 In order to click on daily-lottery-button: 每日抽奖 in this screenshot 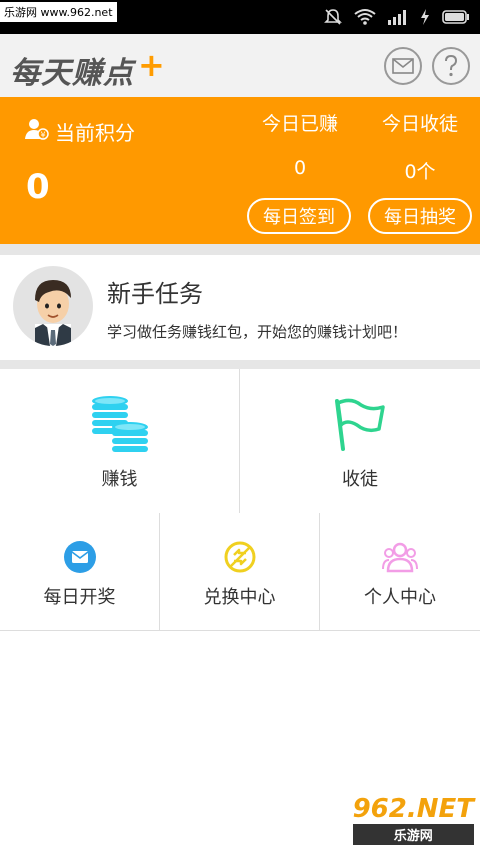, I will do `click(420, 216)`.